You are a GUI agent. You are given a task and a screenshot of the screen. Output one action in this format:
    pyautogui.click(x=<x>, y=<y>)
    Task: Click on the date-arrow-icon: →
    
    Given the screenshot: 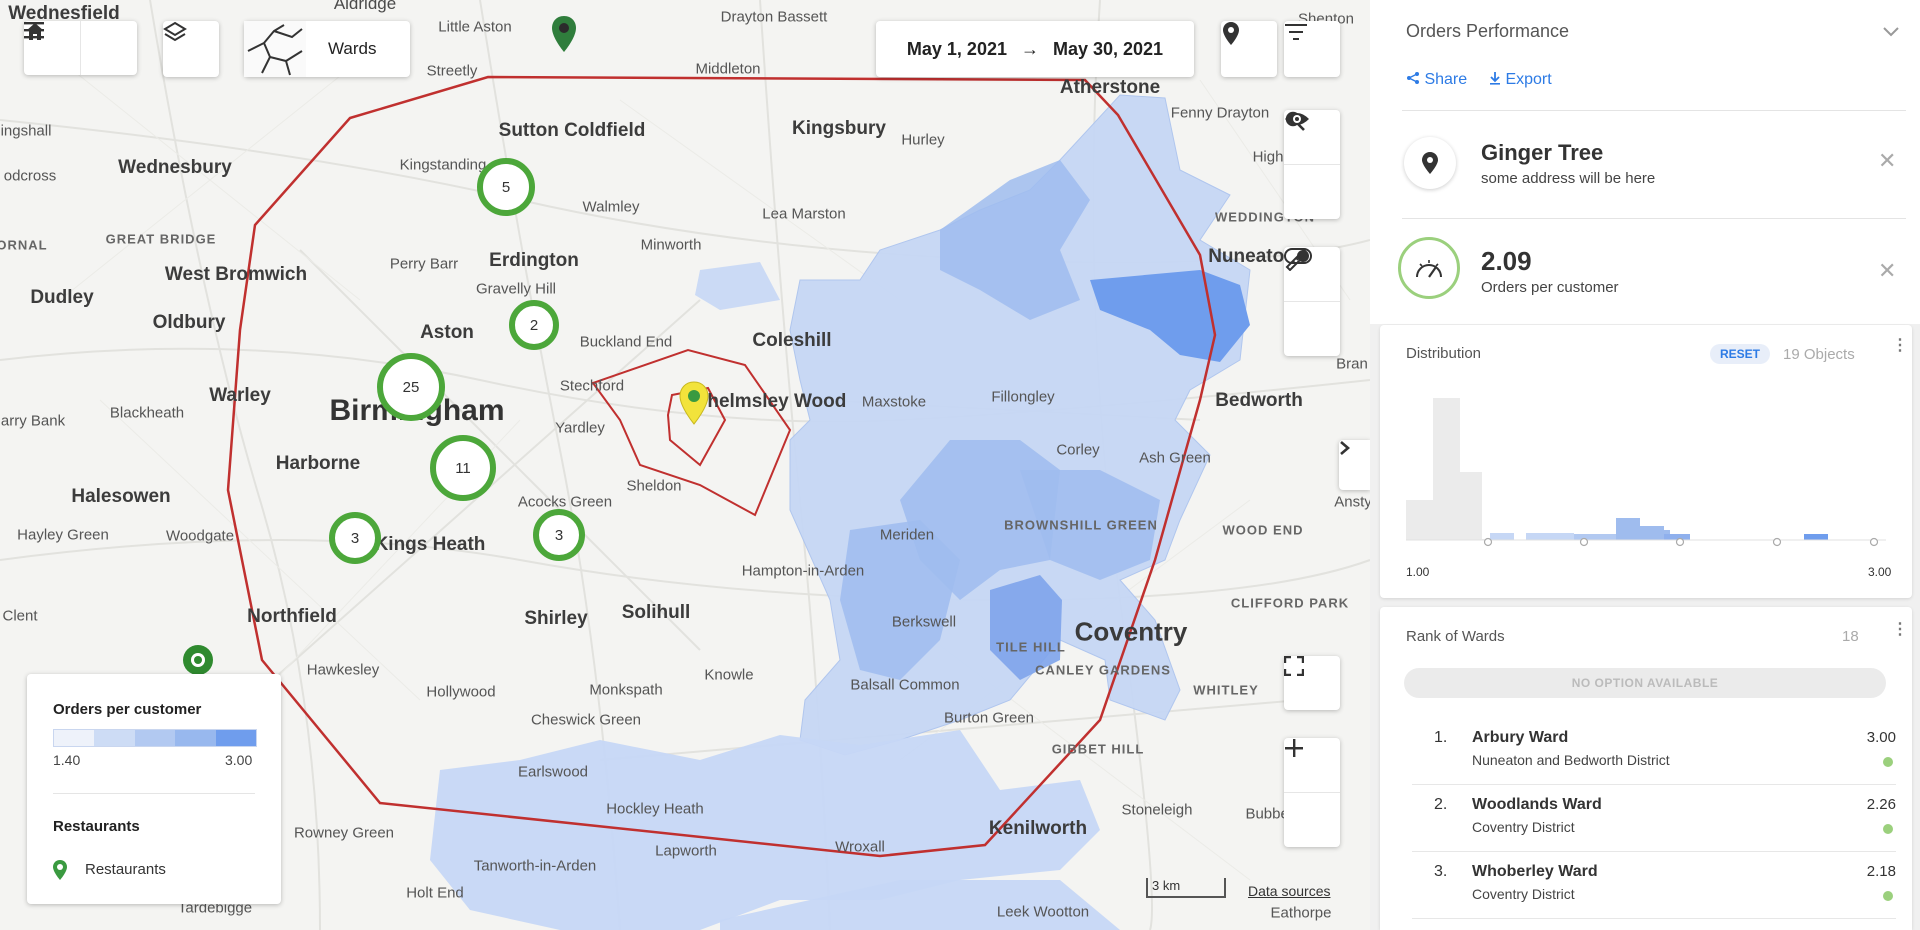 What is the action you would take?
    pyautogui.click(x=1029, y=48)
    